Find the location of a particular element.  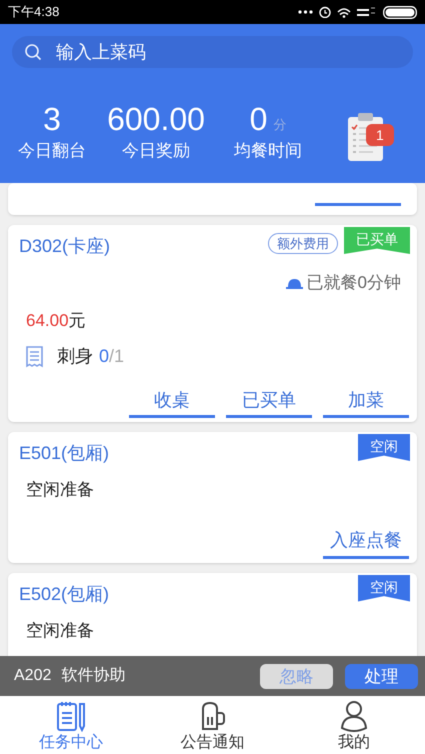

stat-label: 今日翻台 is located at coordinates (52, 151).